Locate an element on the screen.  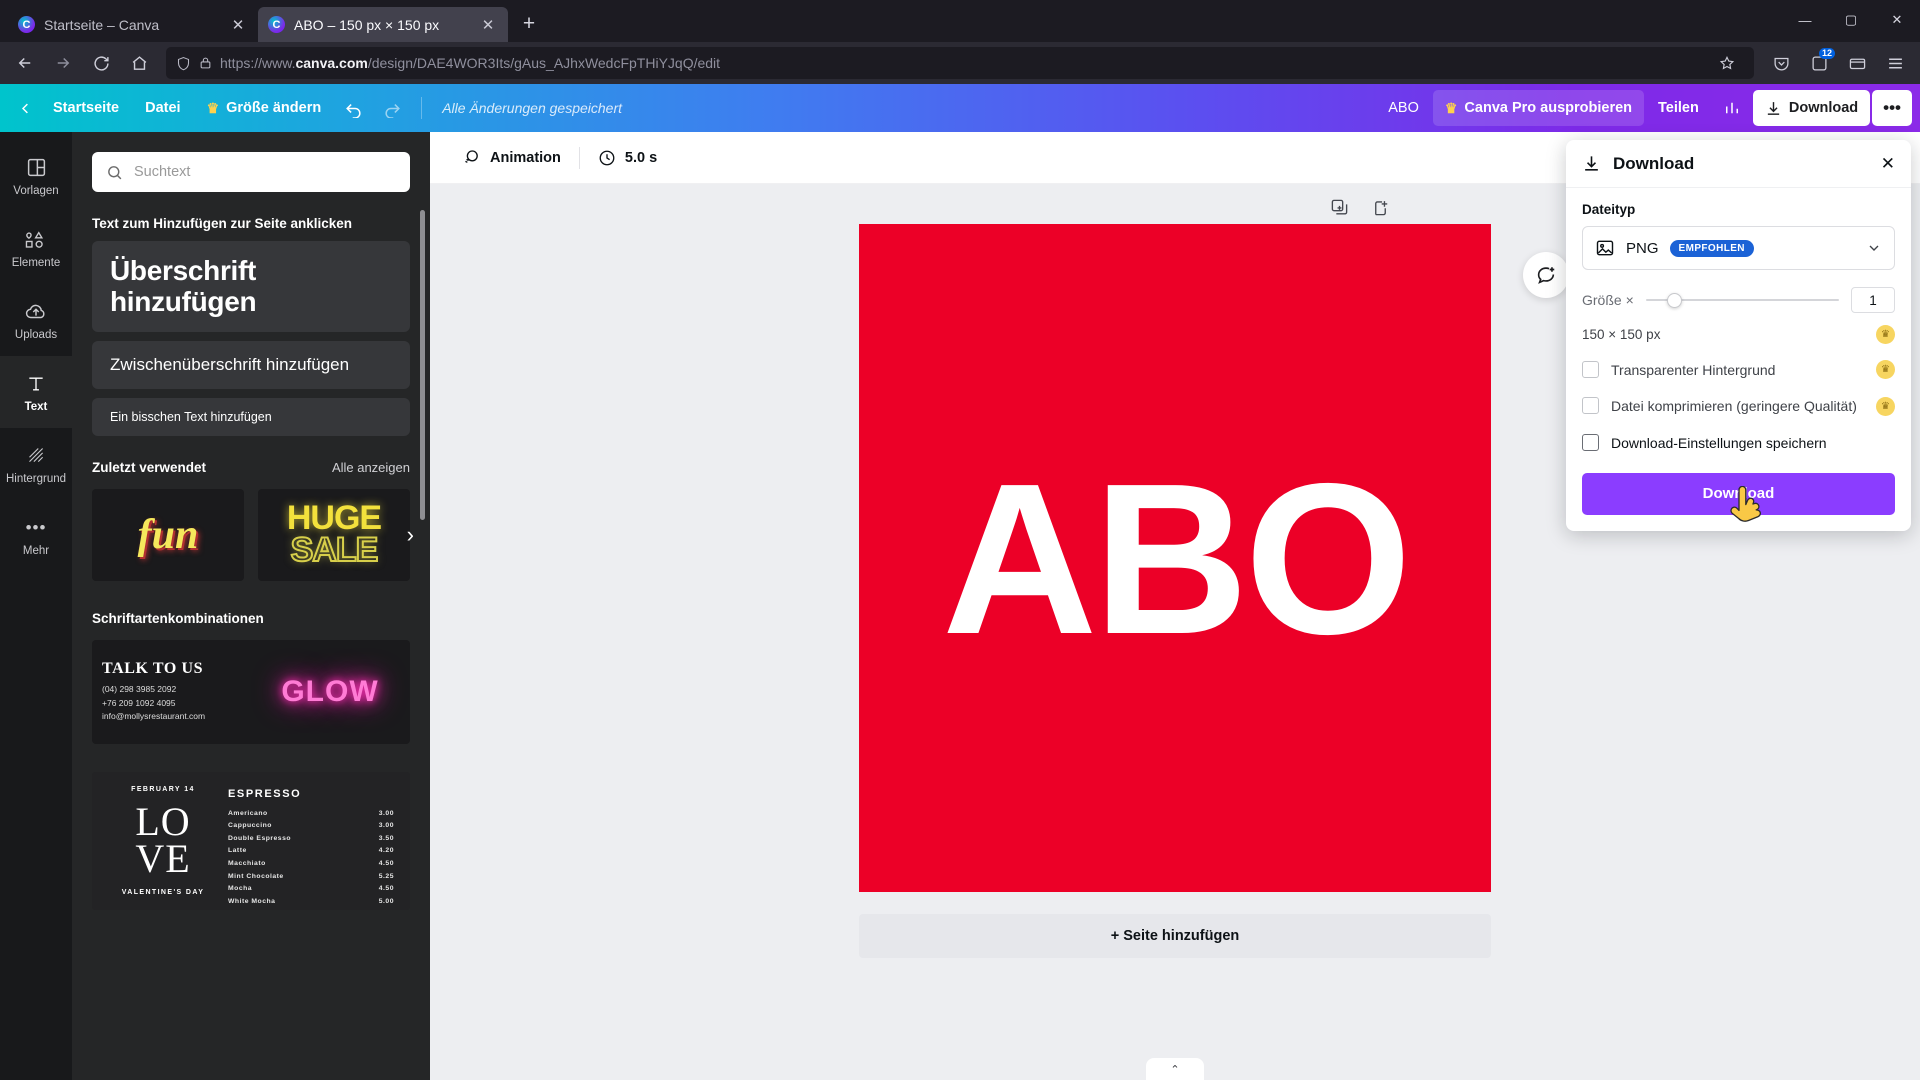
size-slider is located at coordinates (1742, 300).